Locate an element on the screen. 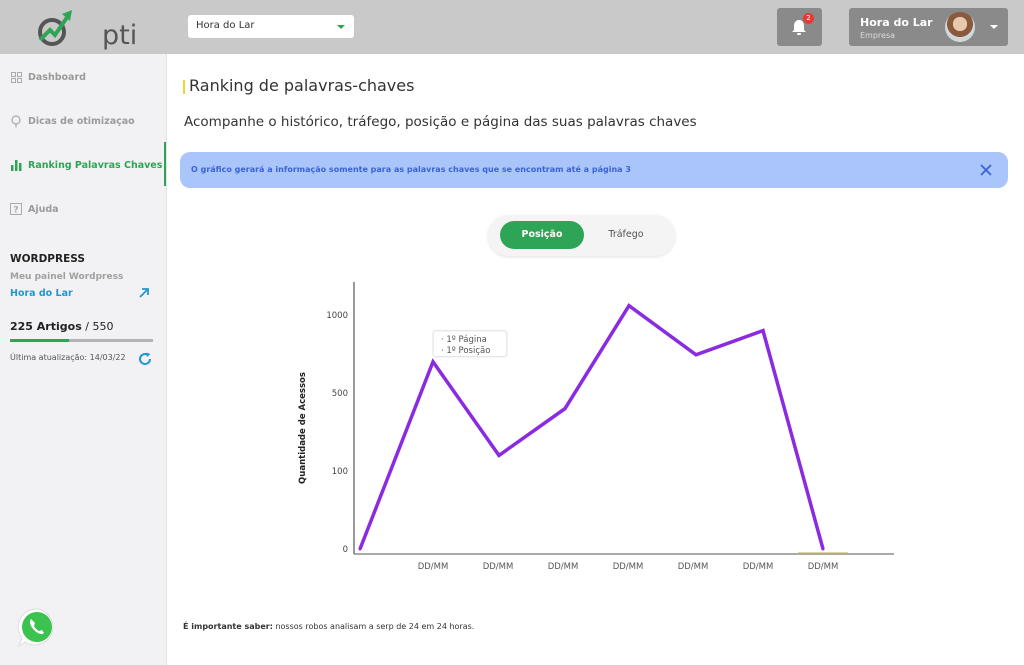 The image size is (1024, 665). y-axis-label: Quantidade de Acessos is located at coordinates (303, 428).